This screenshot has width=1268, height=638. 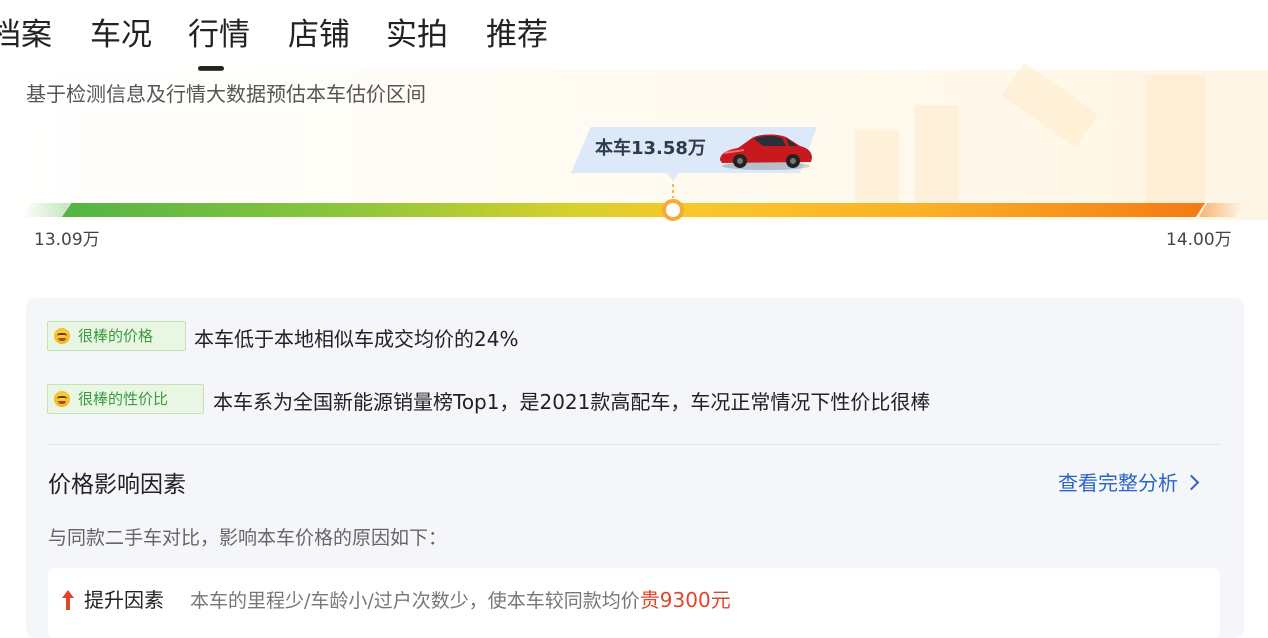 I want to click on tab-recommend: 推荐, so click(x=517, y=35).